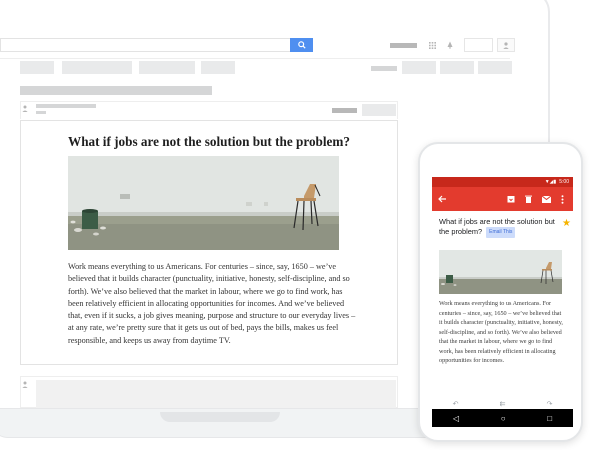 This screenshot has height=450, width=600. I want to click on more-vert-icon, so click(562, 199).